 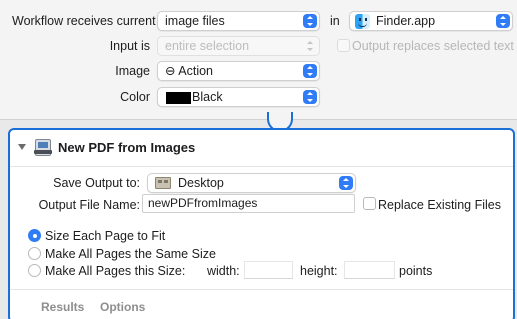 I want to click on output-replaces-label: Output replaces selected text, so click(x=433, y=46).